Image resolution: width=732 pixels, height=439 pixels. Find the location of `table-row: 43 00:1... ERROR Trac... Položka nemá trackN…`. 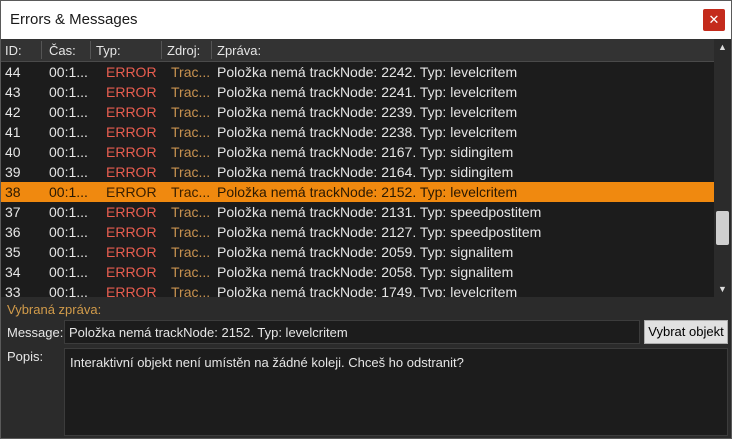

table-row: 43 00:1... ERROR Trac... Položka nemá trackN… is located at coordinates (357, 92).